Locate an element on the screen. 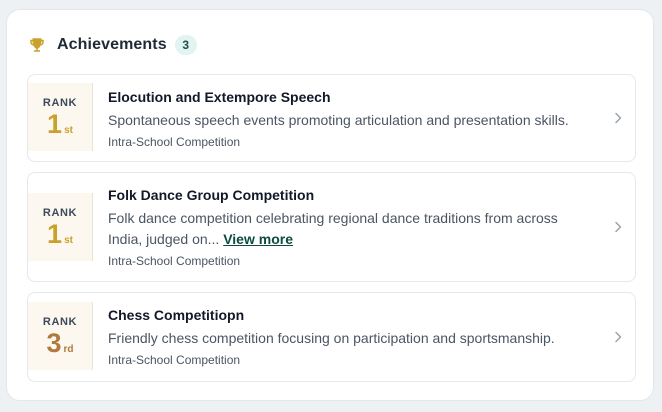  achievement-title: Elocution and Extempore Speech is located at coordinates (219, 97).